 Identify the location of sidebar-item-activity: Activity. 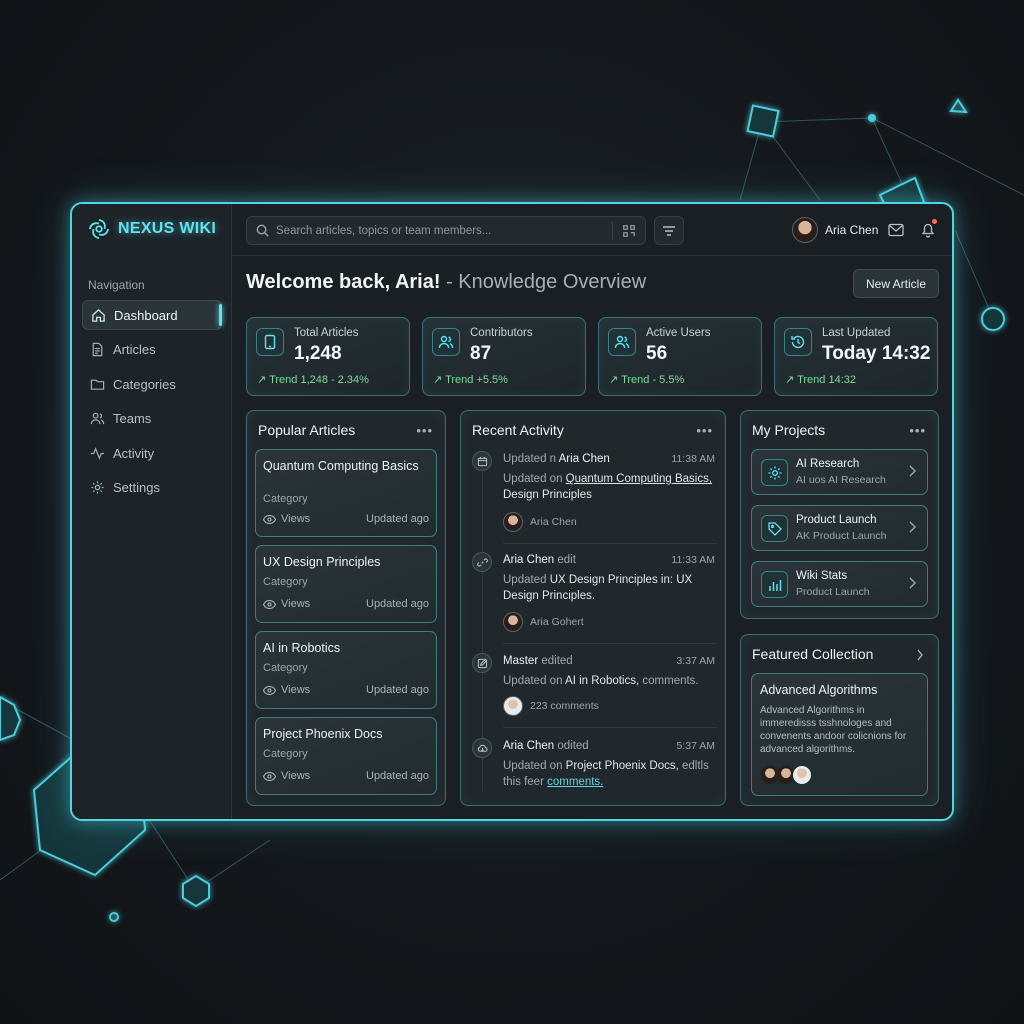
(152, 453).